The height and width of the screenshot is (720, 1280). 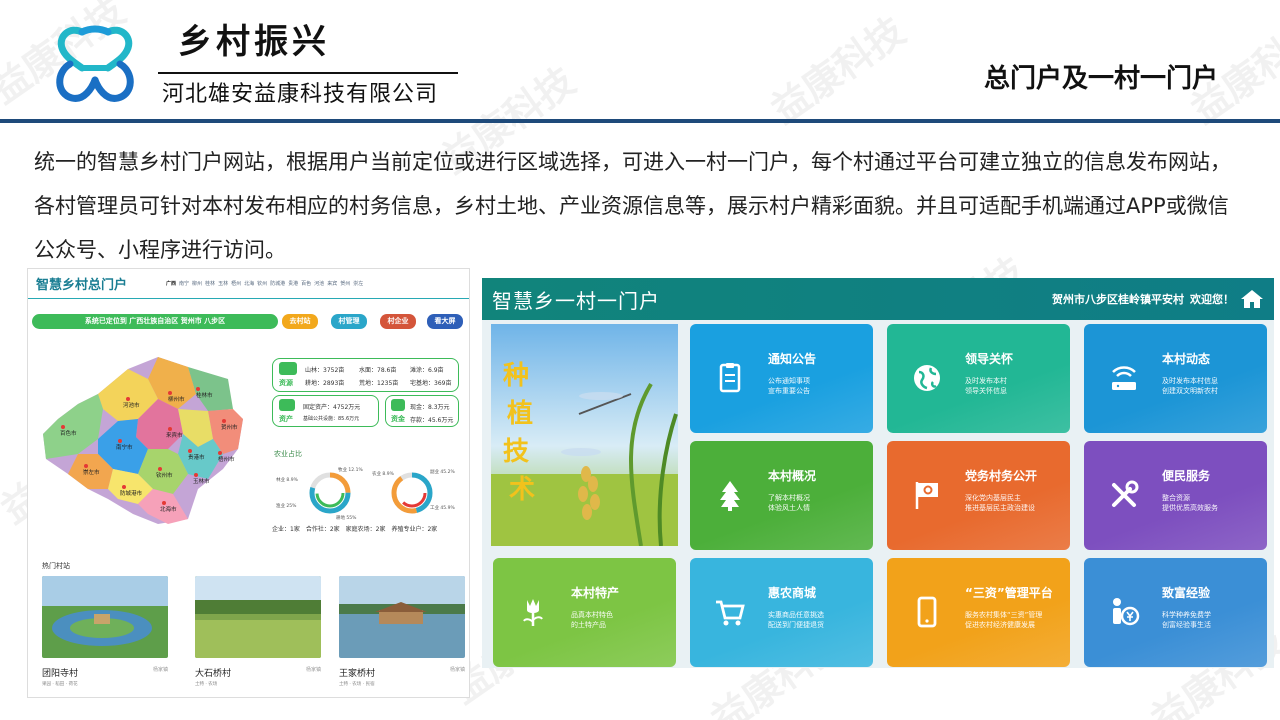 I want to click on donut-label: 渔业 25%, so click(x=286, y=505).